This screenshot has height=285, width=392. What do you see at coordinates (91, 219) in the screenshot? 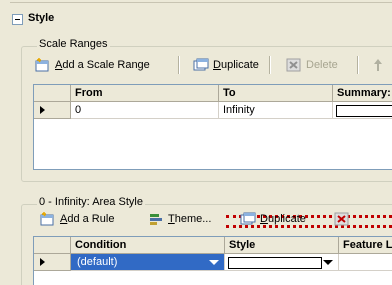
I see `add-rule-label: dd a Rule` at bounding box center [91, 219].